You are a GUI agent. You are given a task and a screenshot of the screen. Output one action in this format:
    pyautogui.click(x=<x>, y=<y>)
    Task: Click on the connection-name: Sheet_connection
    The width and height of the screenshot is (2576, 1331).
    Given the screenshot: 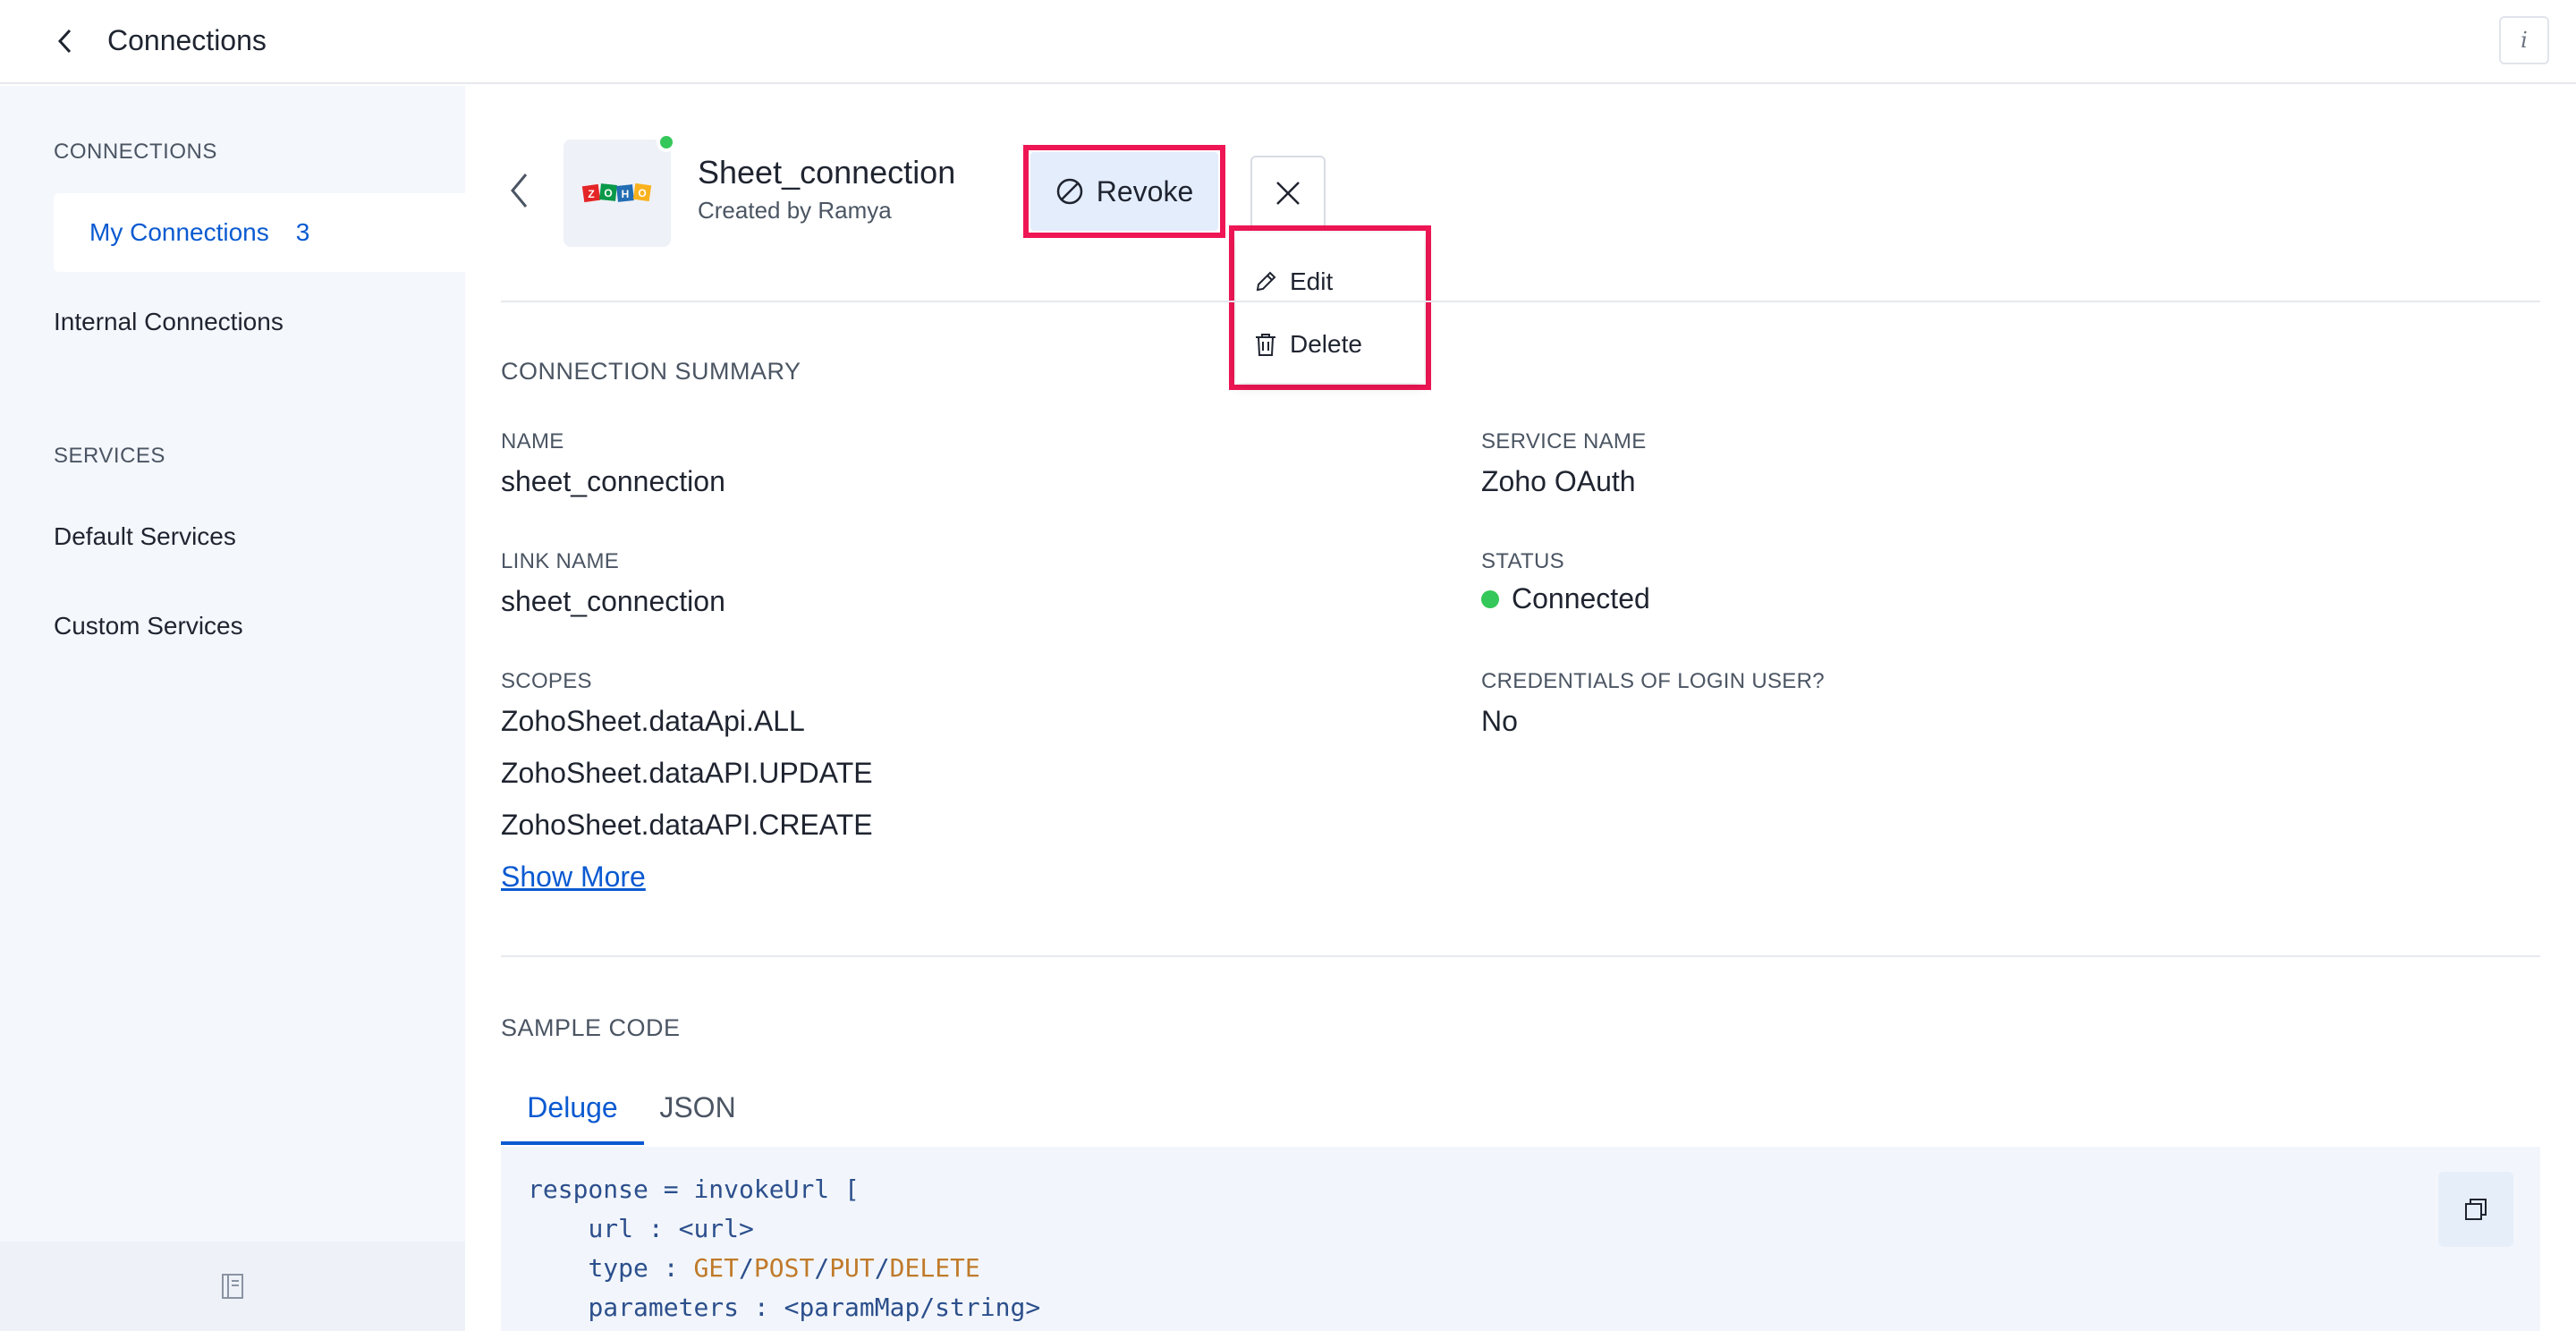 What is the action you would take?
    pyautogui.click(x=827, y=173)
    